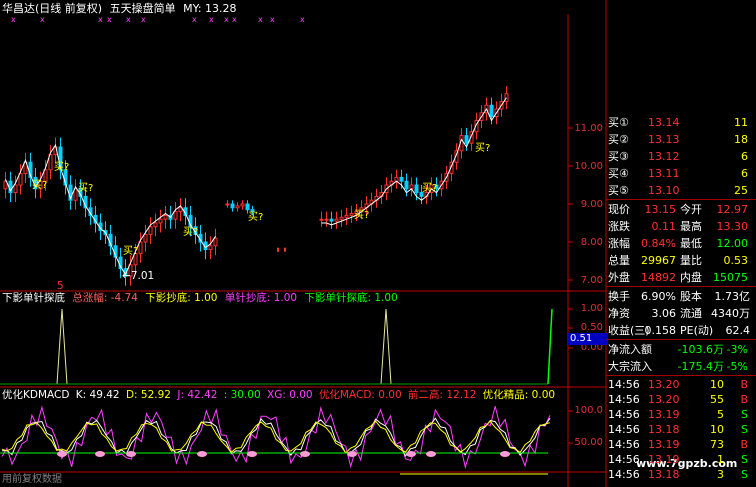 The image size is (756, 487). Describe the element at coordinates (717, 399) in the screenshot. I see `tick-volume: 55` at that location.